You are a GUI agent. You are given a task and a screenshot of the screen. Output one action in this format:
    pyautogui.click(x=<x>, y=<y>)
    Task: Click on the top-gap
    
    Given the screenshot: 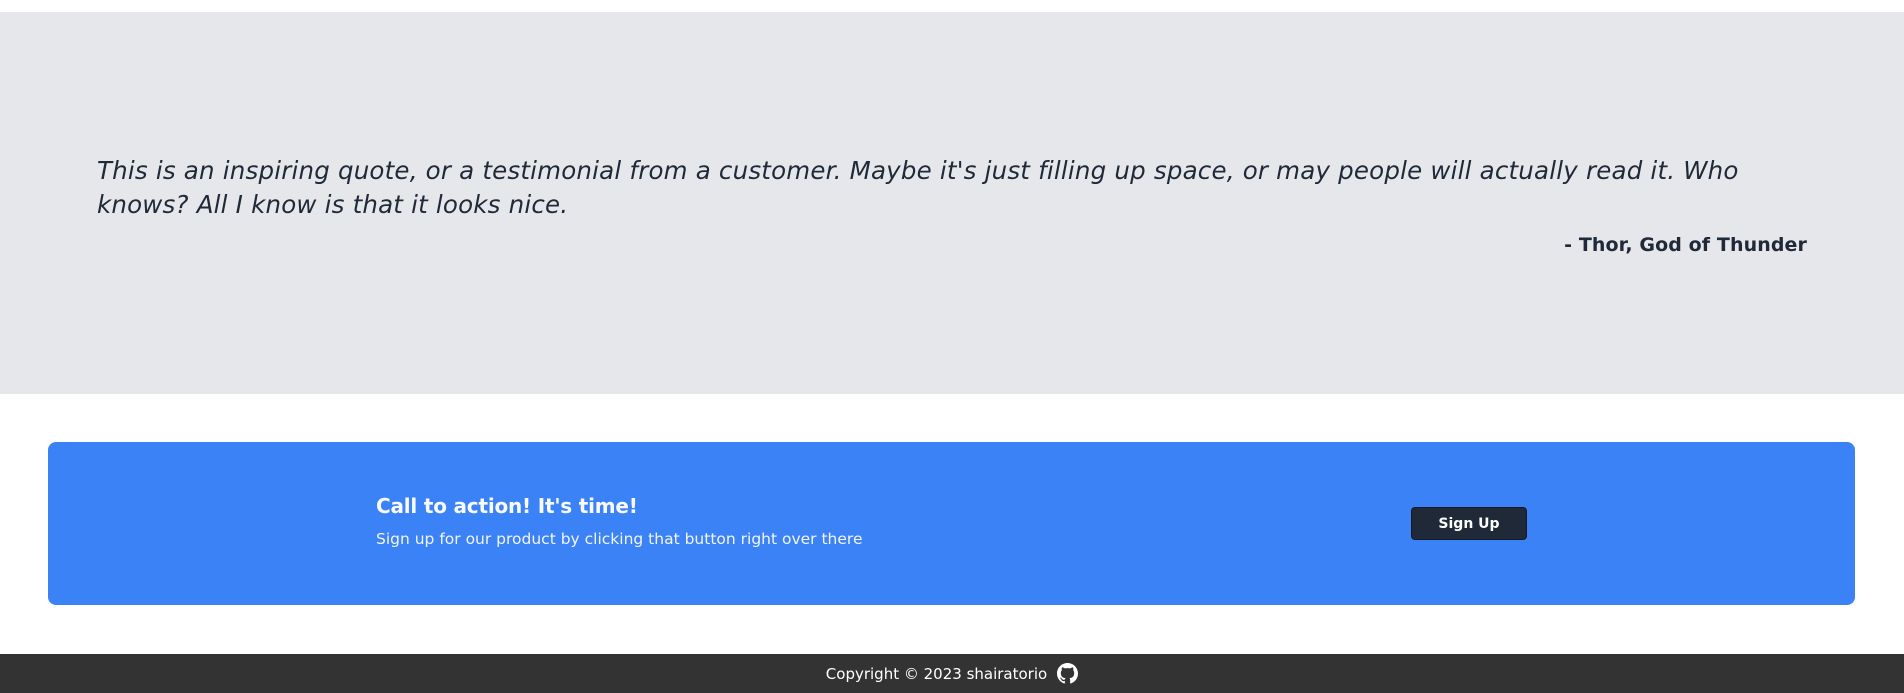 What is the action you would take?
    pyautogui.click(x=952, y=6)
    